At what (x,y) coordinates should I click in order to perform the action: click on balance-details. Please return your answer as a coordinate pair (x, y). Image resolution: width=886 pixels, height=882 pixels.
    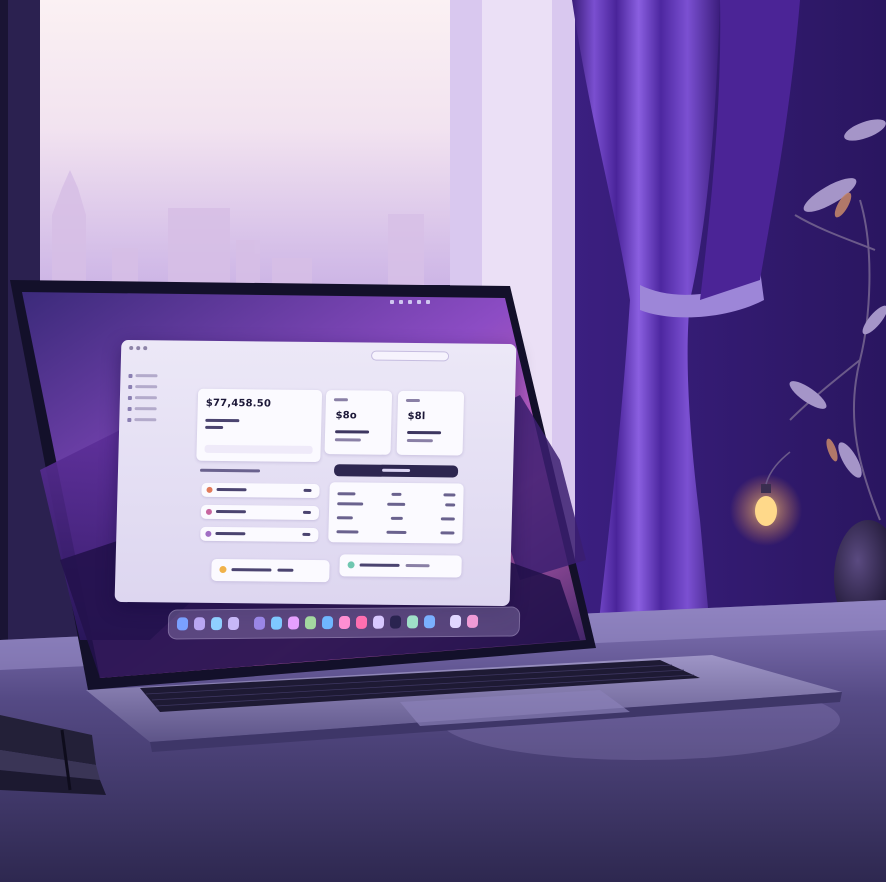
    Looking at the image, I should click on (222, 425).